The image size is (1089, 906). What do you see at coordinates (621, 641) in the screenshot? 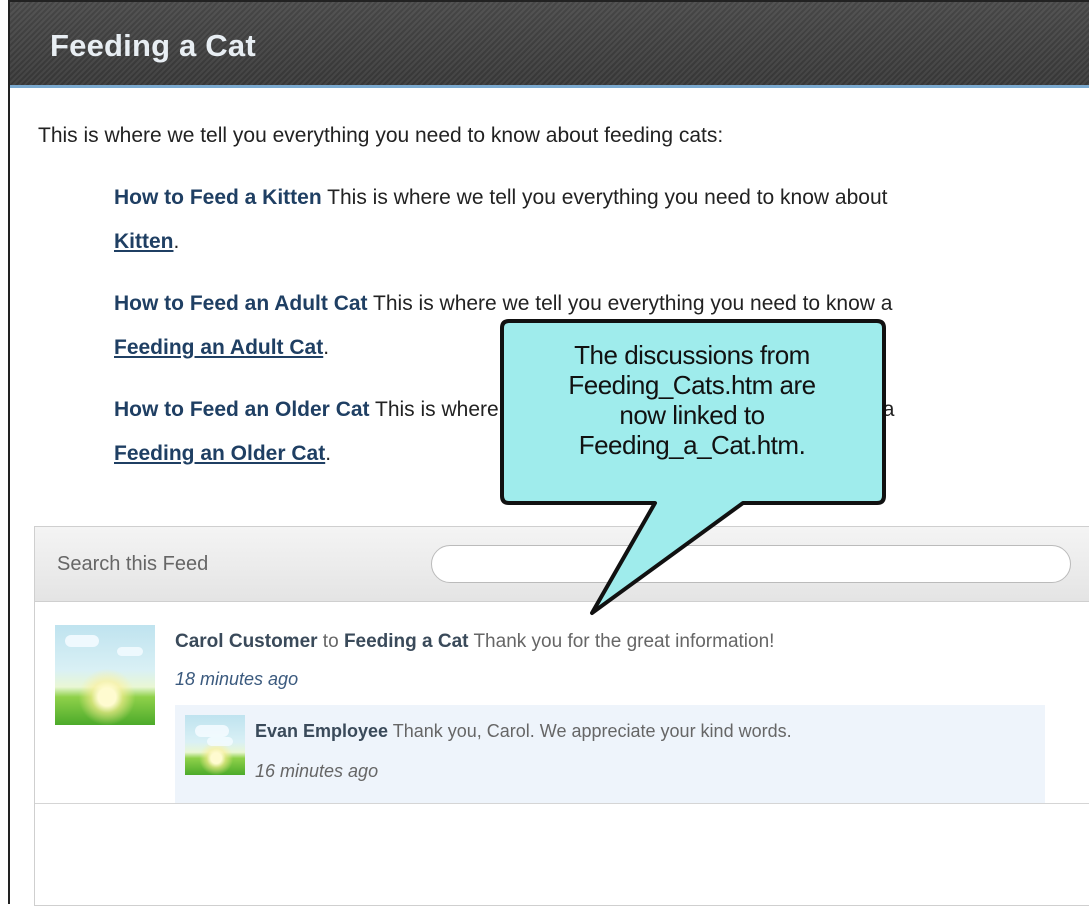
I see `post-message: Thank you for the great information!` at bounding box center [621, 641].